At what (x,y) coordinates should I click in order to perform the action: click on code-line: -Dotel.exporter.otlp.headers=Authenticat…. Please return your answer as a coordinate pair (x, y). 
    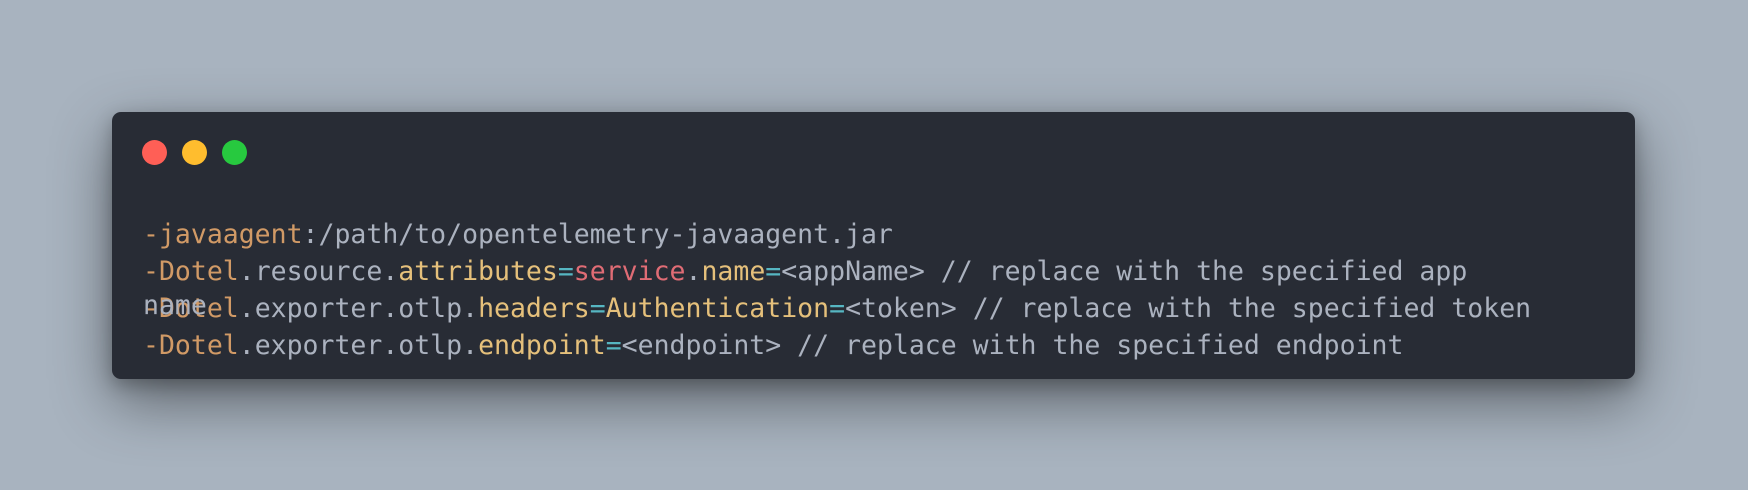
    Looking at the image, I should click on (837, 308).